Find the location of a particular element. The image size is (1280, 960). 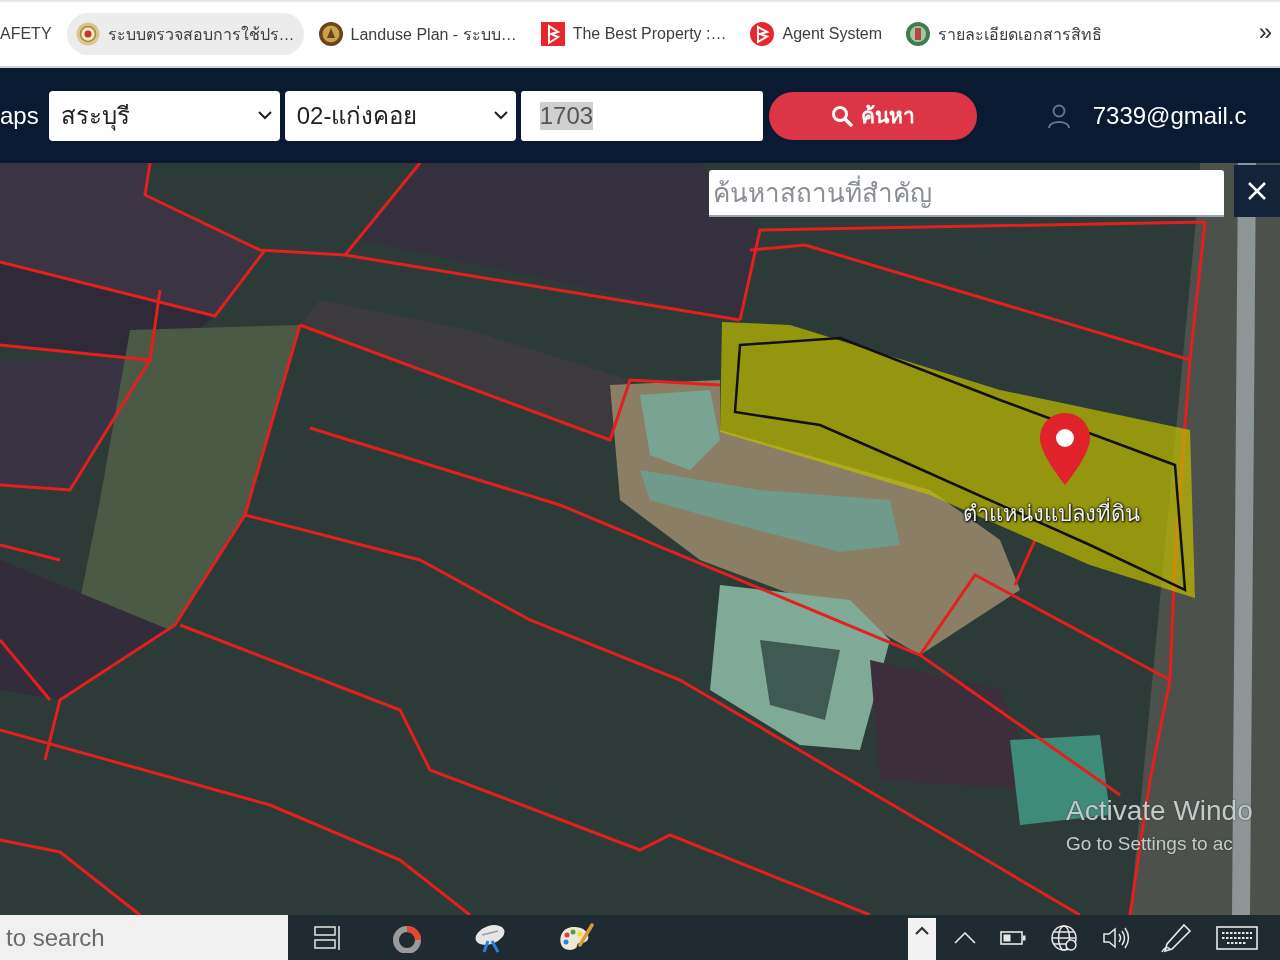

map-pin-icon is located at coordinates (1065, 449).